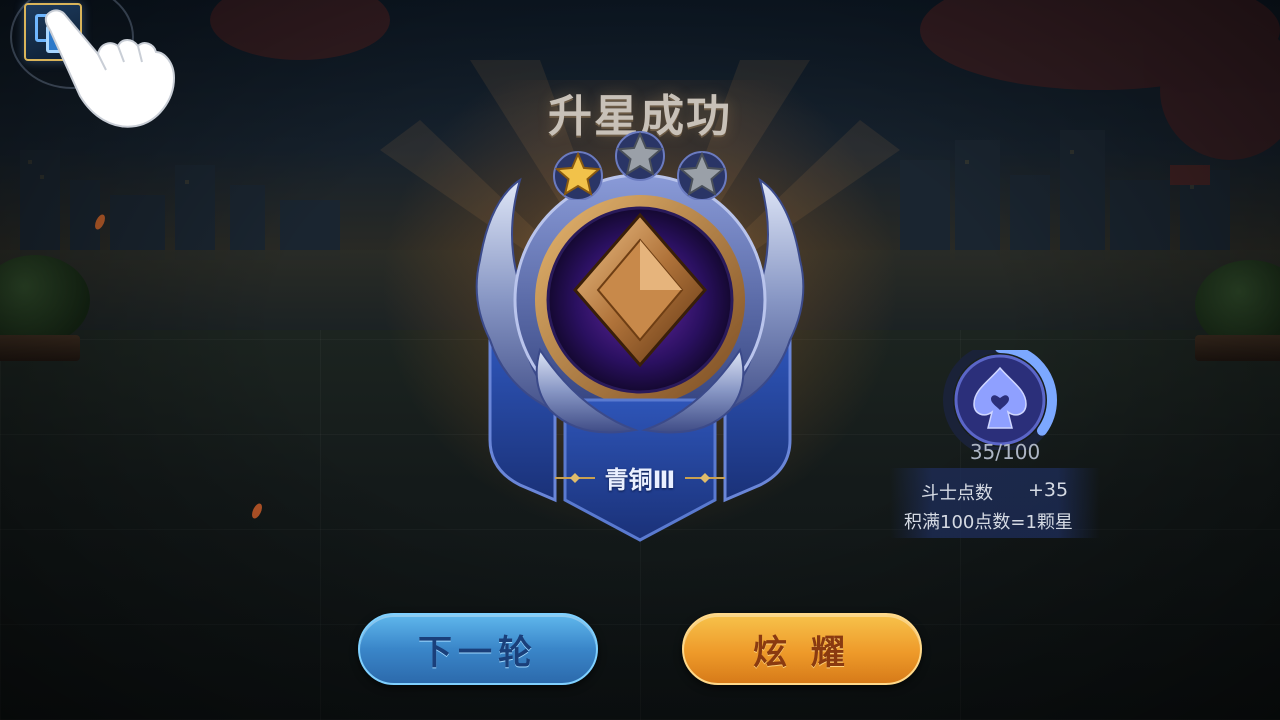 Image resolution: width=1280 pixels, height=720 pixels. Describe the element at coordinates (1048, 490) in the screenshot. I see `points-gain: +35` at that location.